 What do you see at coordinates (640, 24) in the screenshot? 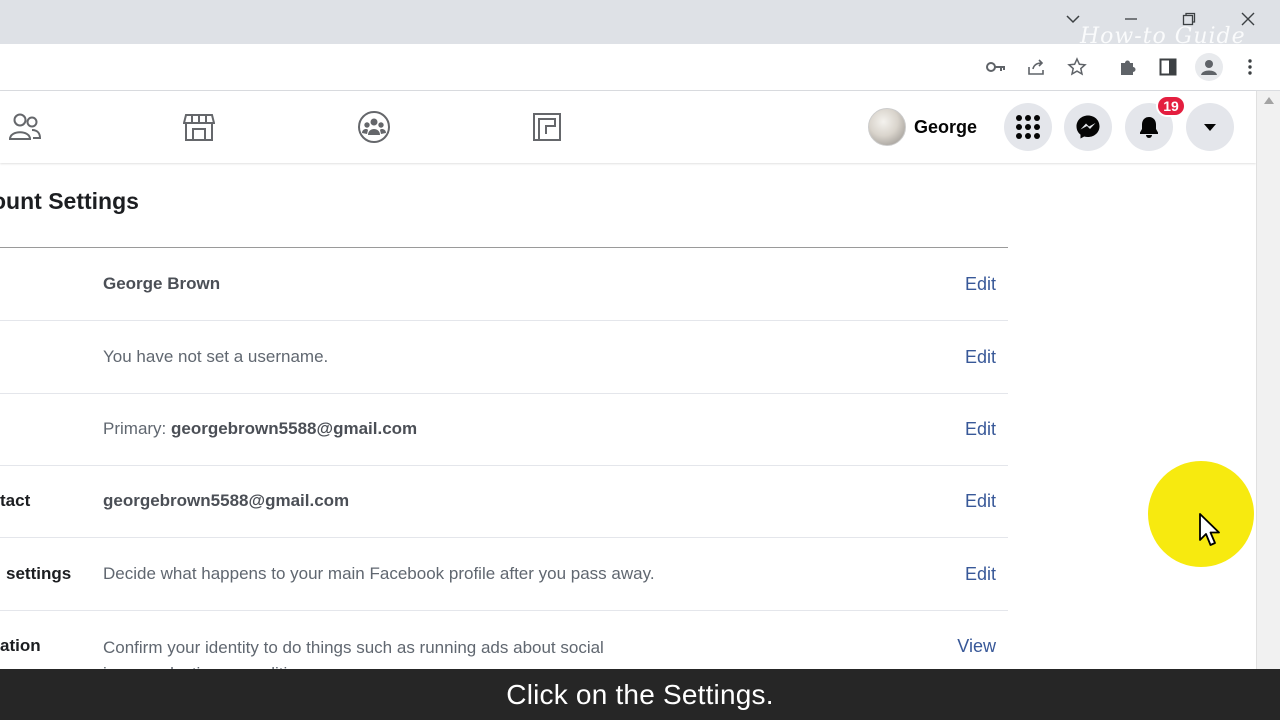
I see `browser-title-bar: How-to Guide` at bounding box center [640, 24].